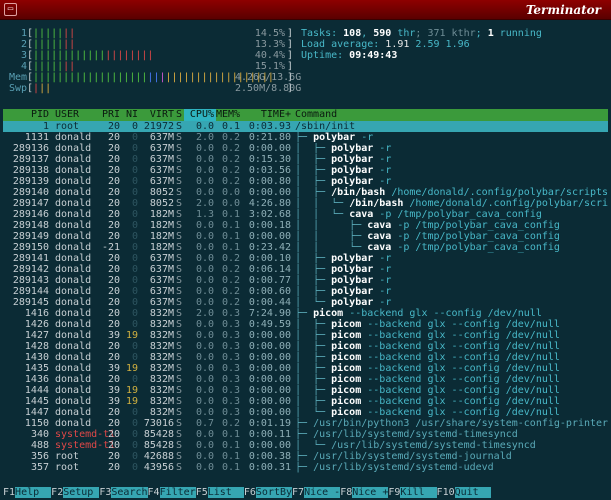  I want to click on tree-branch: ├─, so click(304, 456).